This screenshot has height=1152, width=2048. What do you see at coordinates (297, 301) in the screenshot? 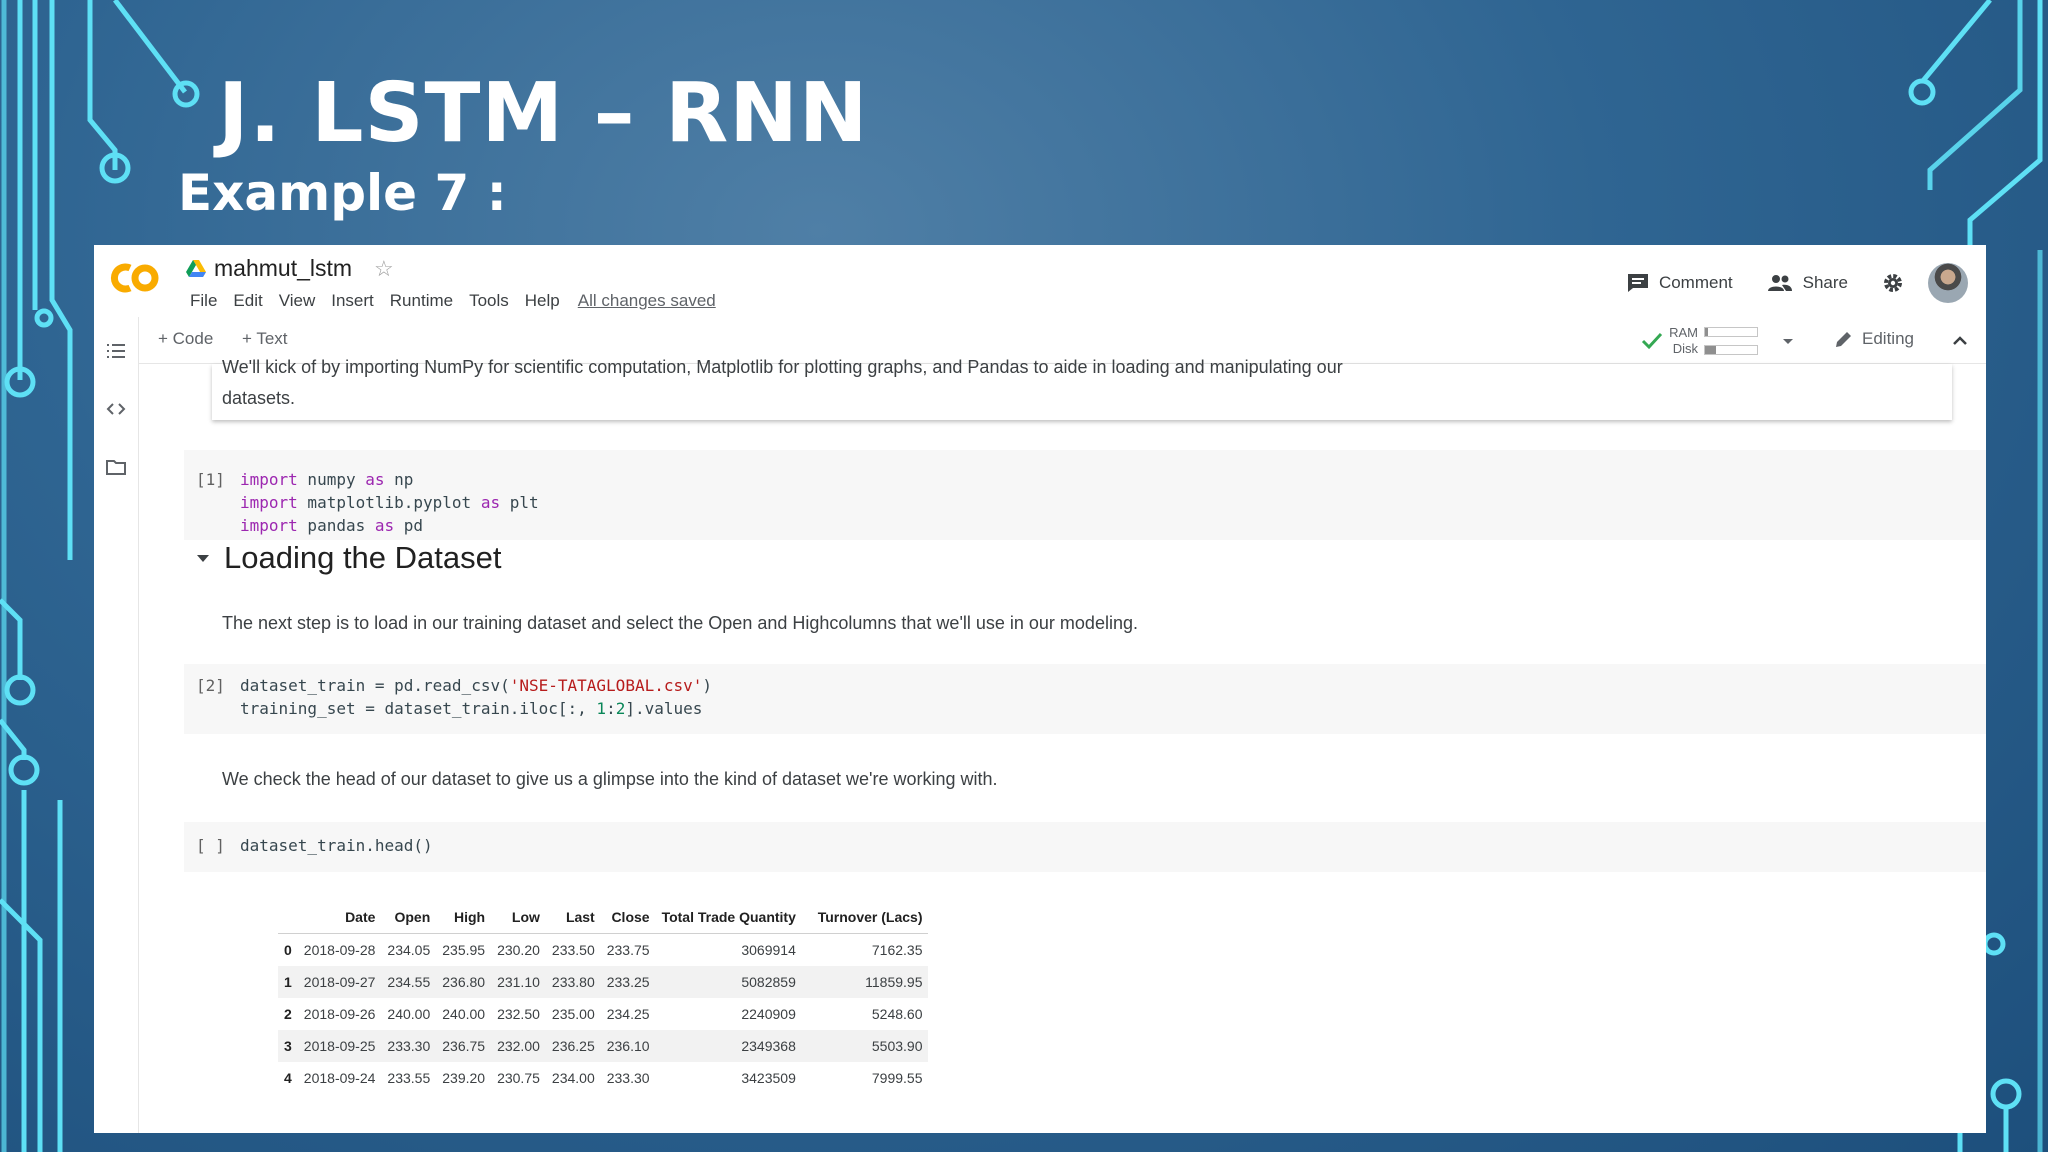
I see `menu-view: View` at bounding box center [297, 301].